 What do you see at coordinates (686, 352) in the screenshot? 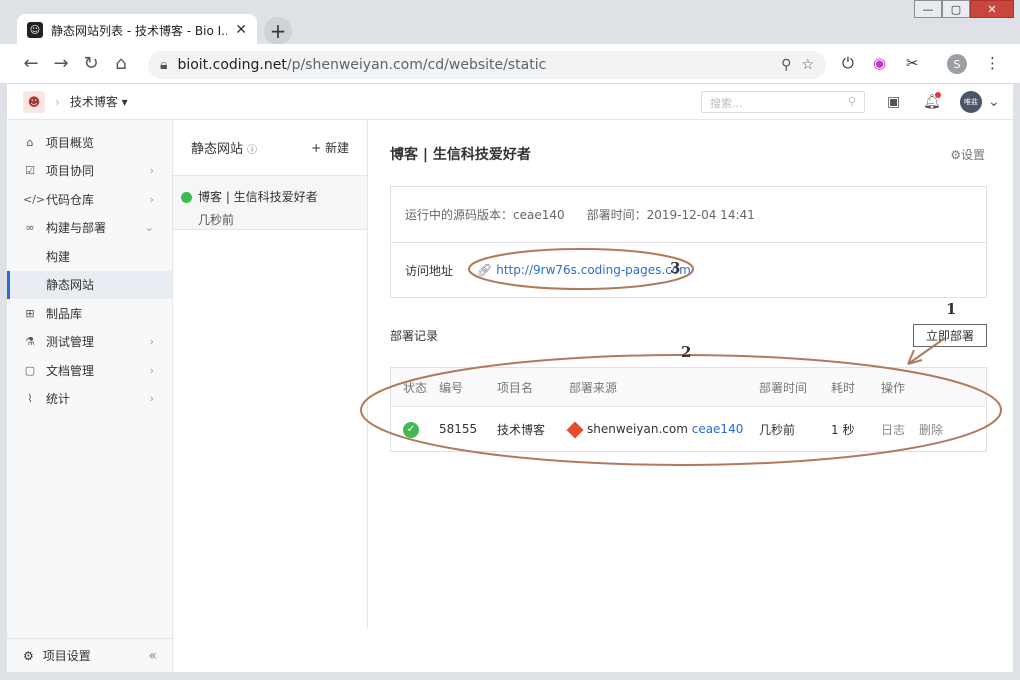
I see `annotation-label-2: 2` at bounding box center [686, 352].